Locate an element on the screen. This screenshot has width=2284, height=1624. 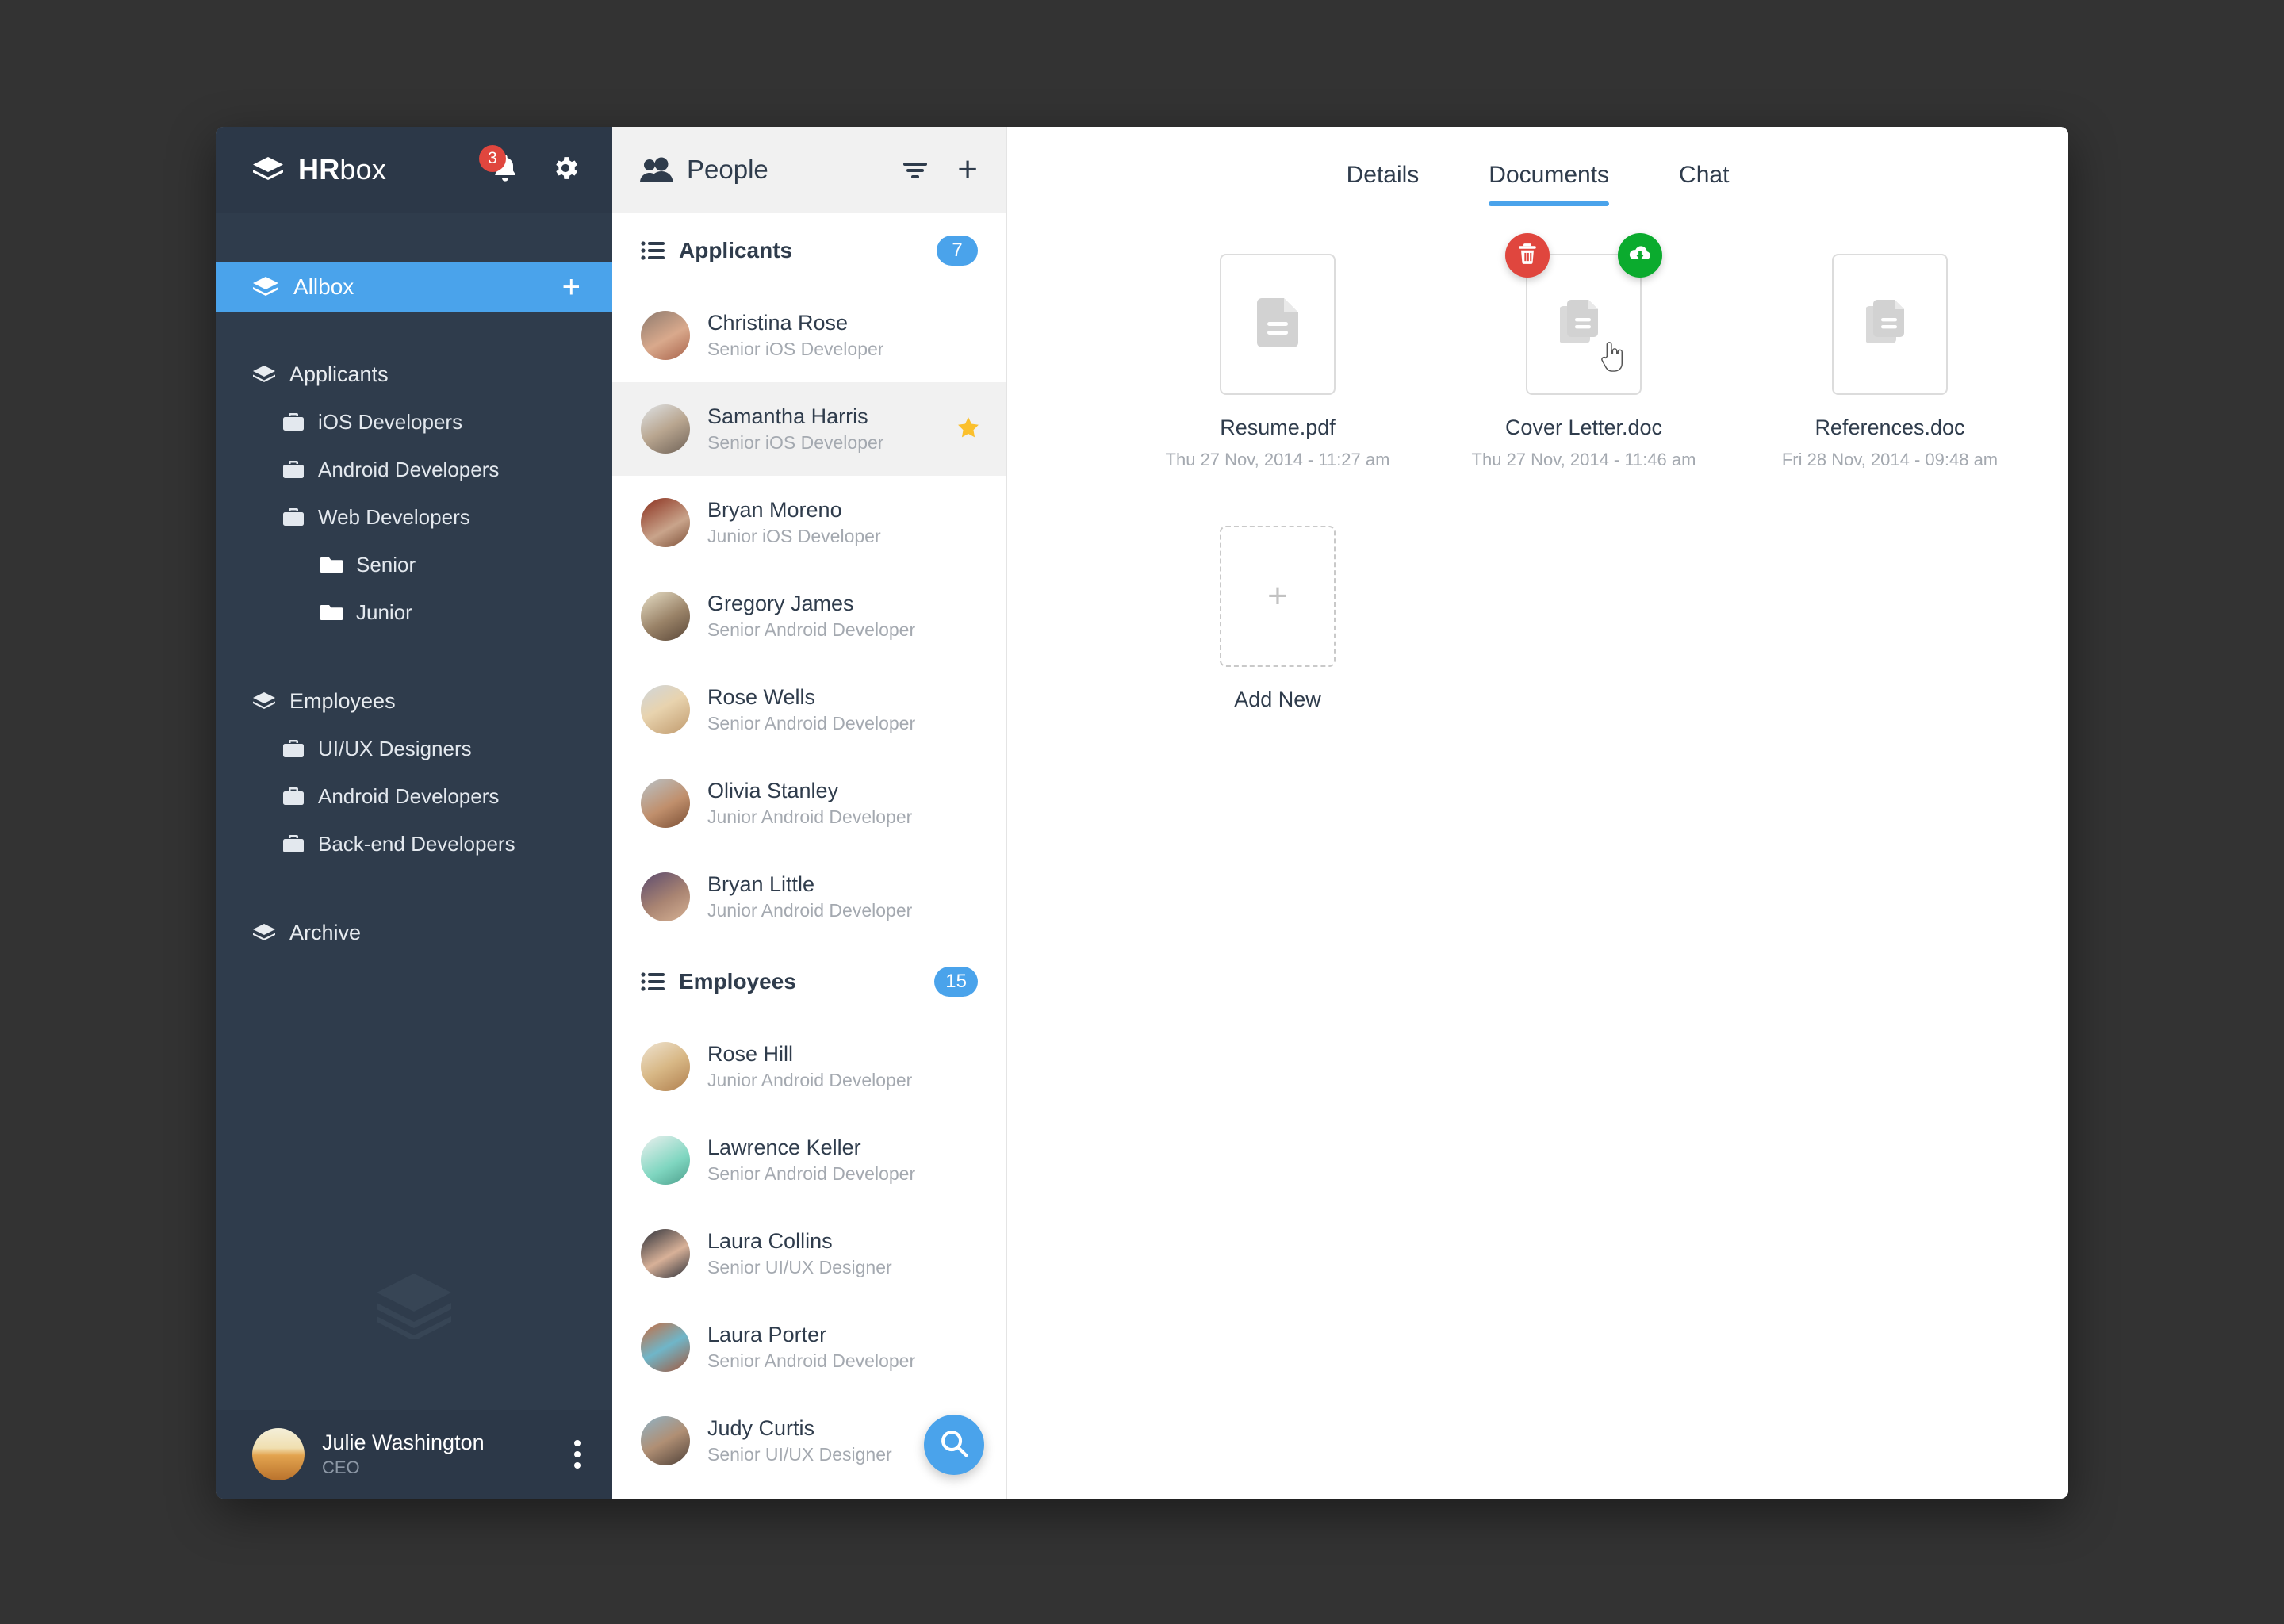
add-document-card: + Add New is located at coordinates (1278, 619).